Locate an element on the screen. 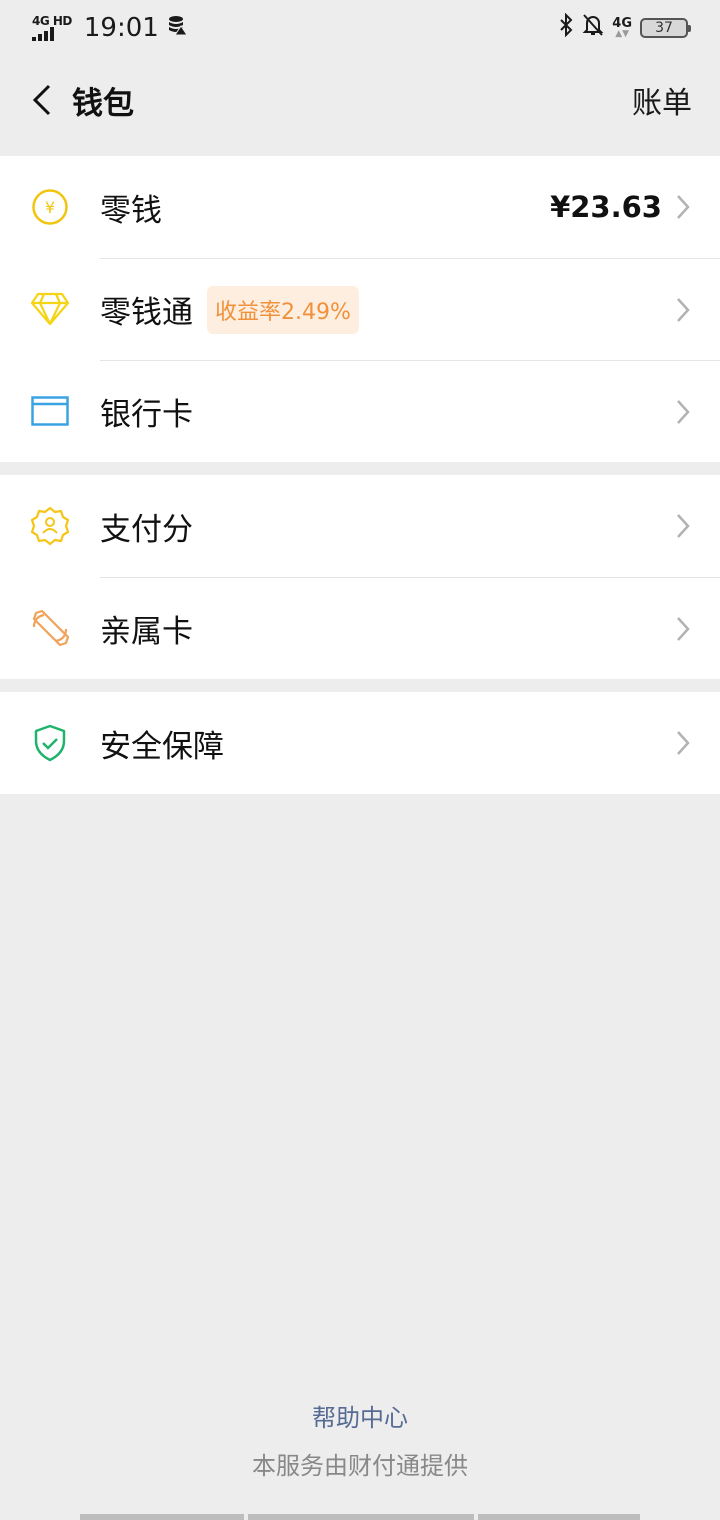  shield-icon is located at coordinates (50, 743).